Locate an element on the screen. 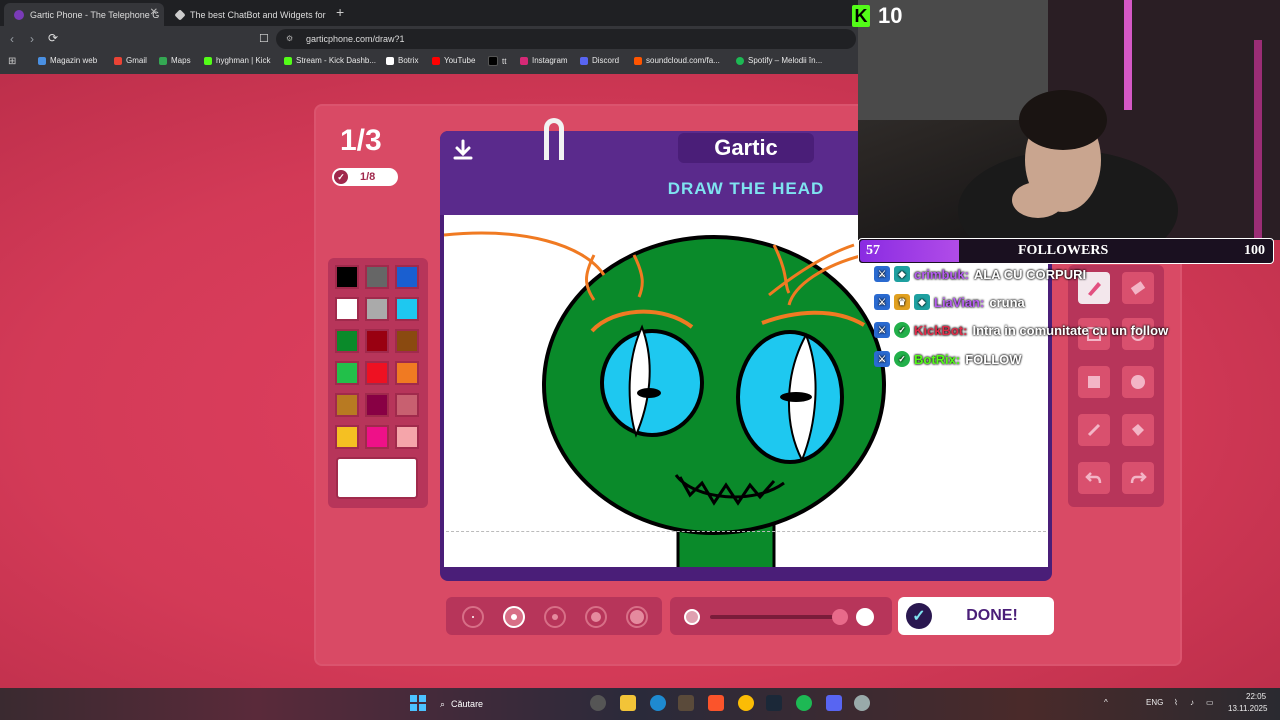 This screenshot has height=720, width=1280. spotify-icon is located at coordinates (804, 703).